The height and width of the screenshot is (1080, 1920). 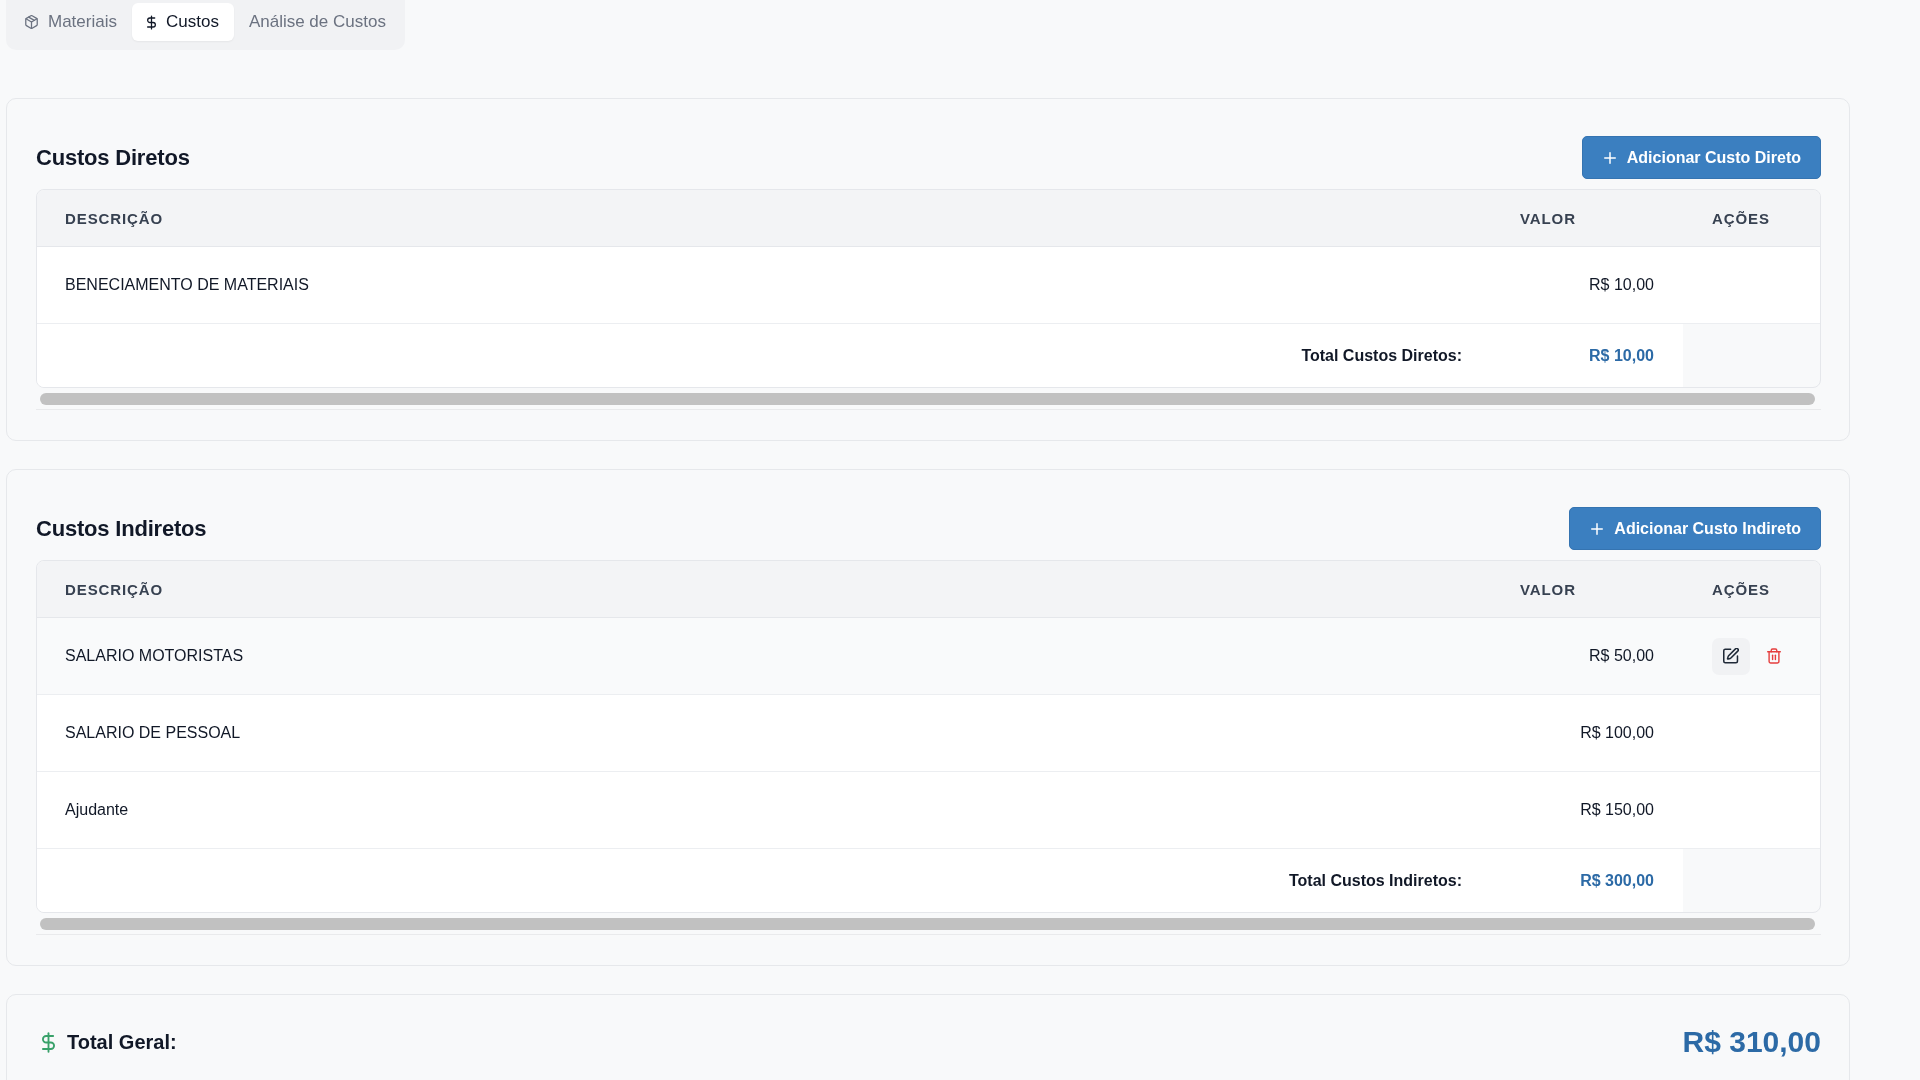 I want to click on total-label: Total Custos Diretos:, so click(x=1382, y=355).